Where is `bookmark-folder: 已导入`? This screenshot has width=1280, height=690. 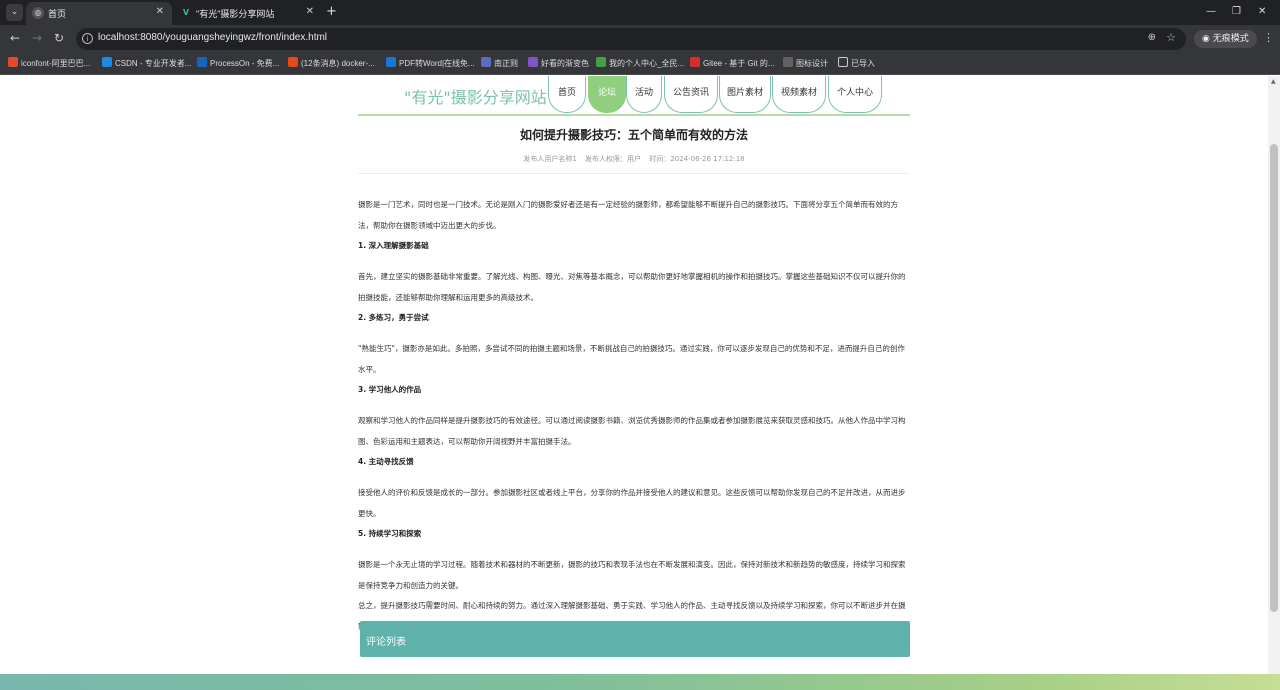 bookmark-folder: 已导入 is located at coordinates (856, 64).